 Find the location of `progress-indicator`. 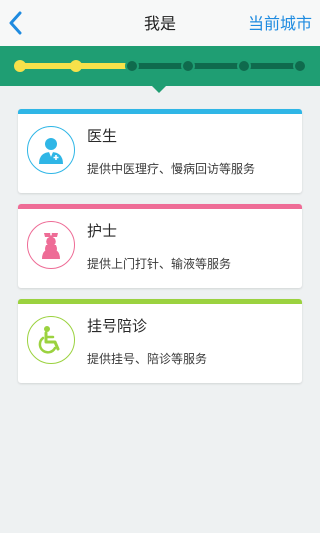

progress-indicator is located at coordinates (160, 66).